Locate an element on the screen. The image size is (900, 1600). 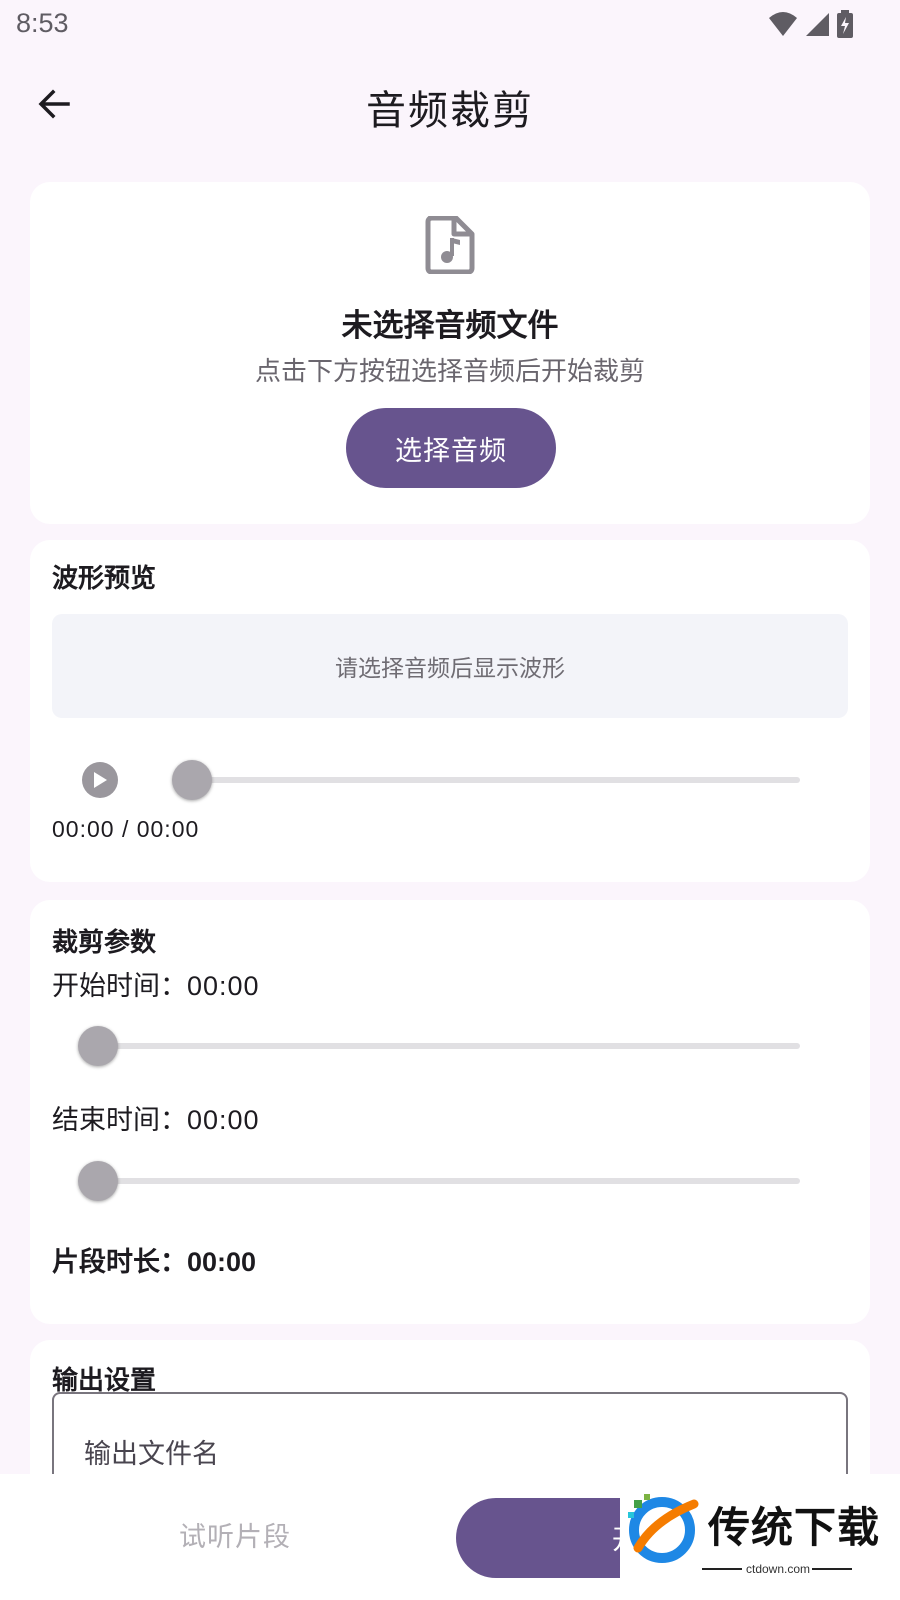
select-audio-button: 选择音频 is located at coordinates (451, 448).